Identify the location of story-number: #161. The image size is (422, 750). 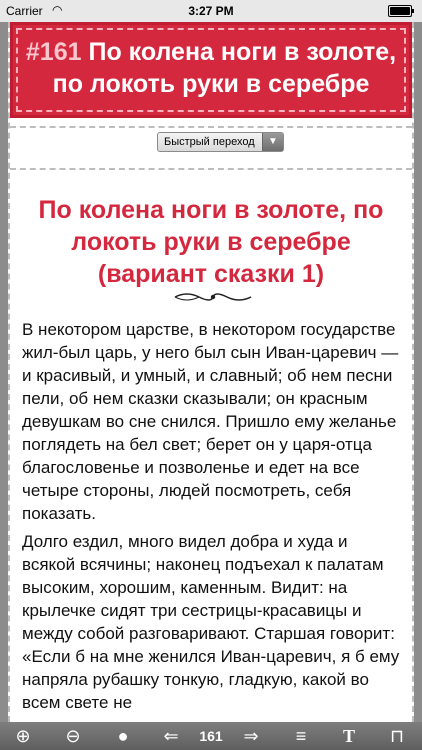
(53, 52).